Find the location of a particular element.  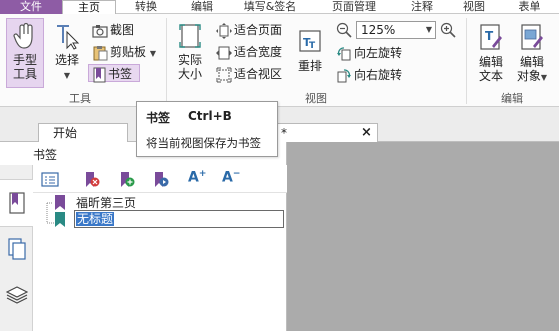

tab-start-label: 开始 is located at coordinates (65, 133).